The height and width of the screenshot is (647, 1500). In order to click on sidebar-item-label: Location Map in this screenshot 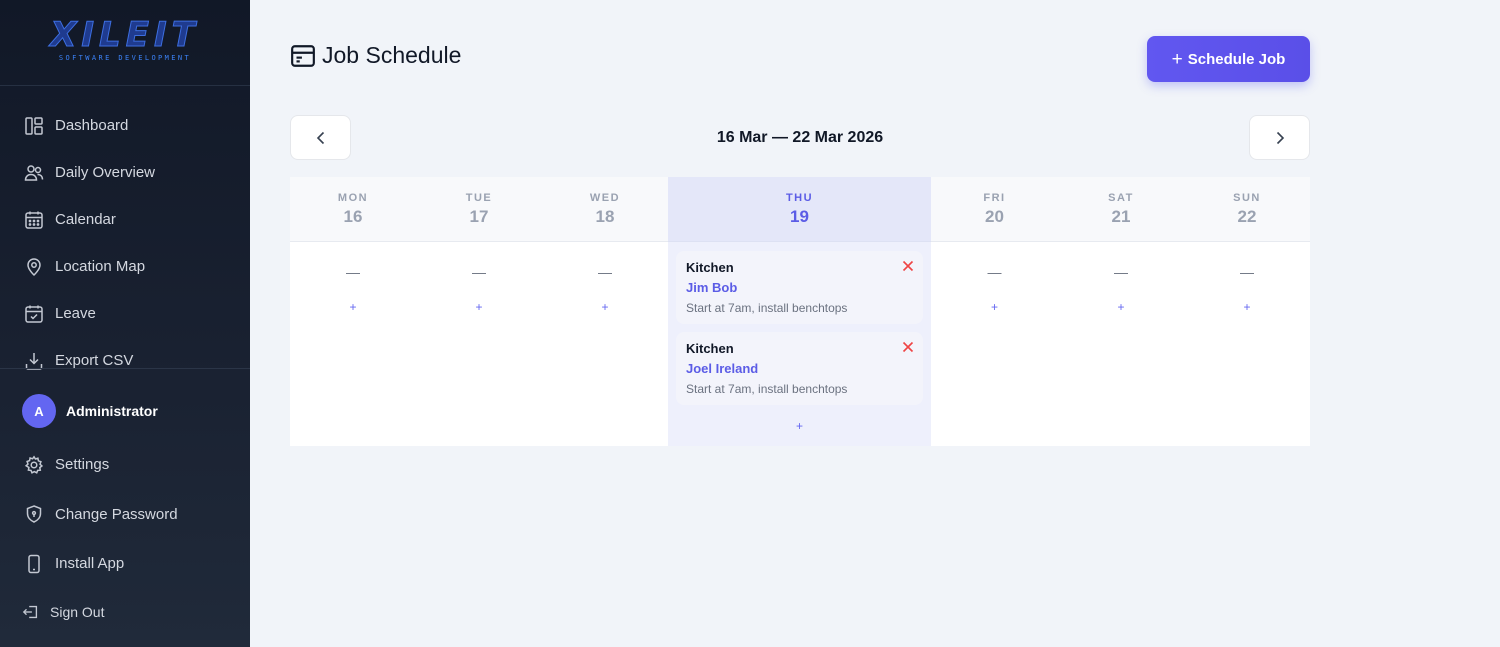, I will do `click(100, 266)`.